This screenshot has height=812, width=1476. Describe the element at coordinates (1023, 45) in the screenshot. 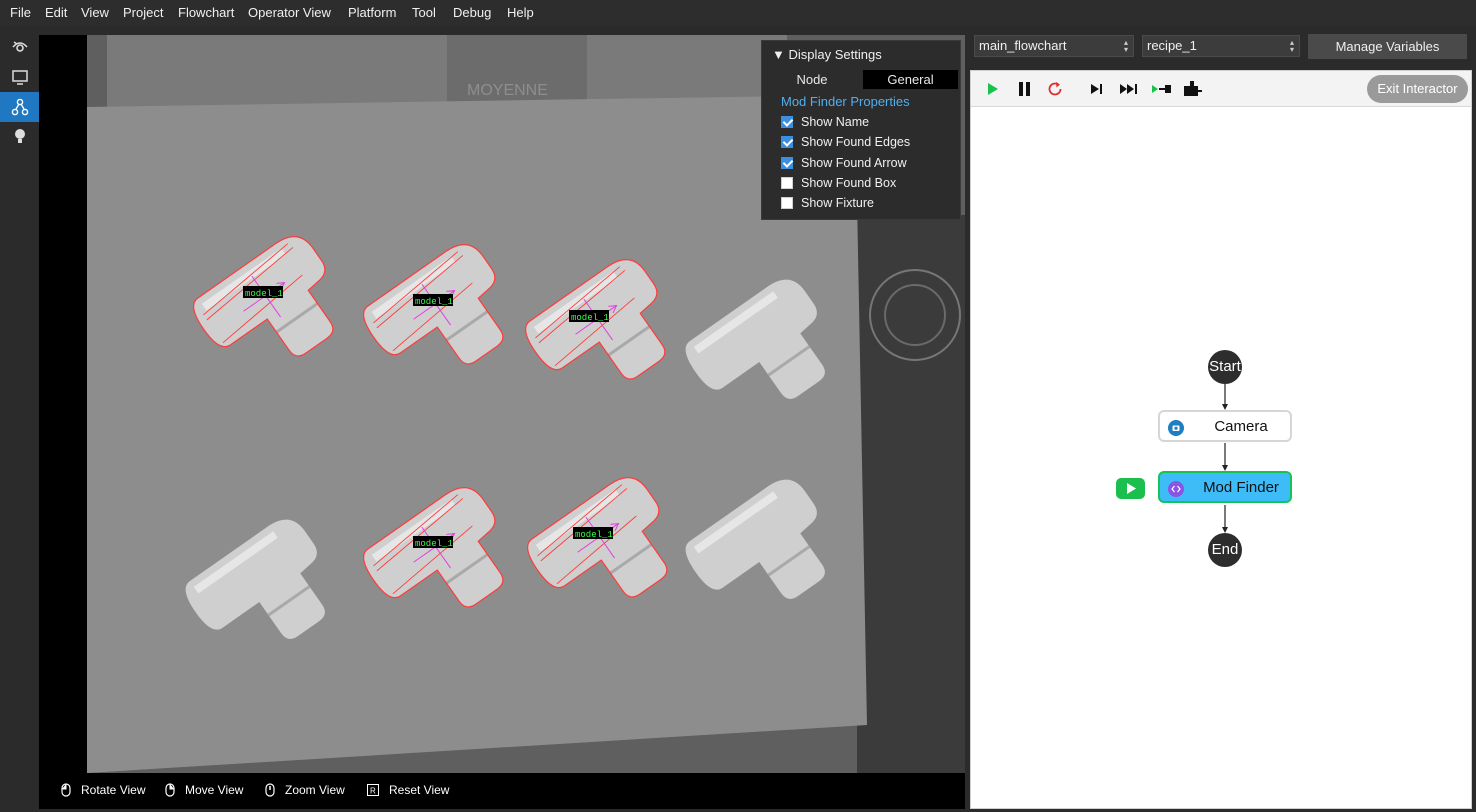

I see `flowchart-select-value: main_flowchart` at that location.